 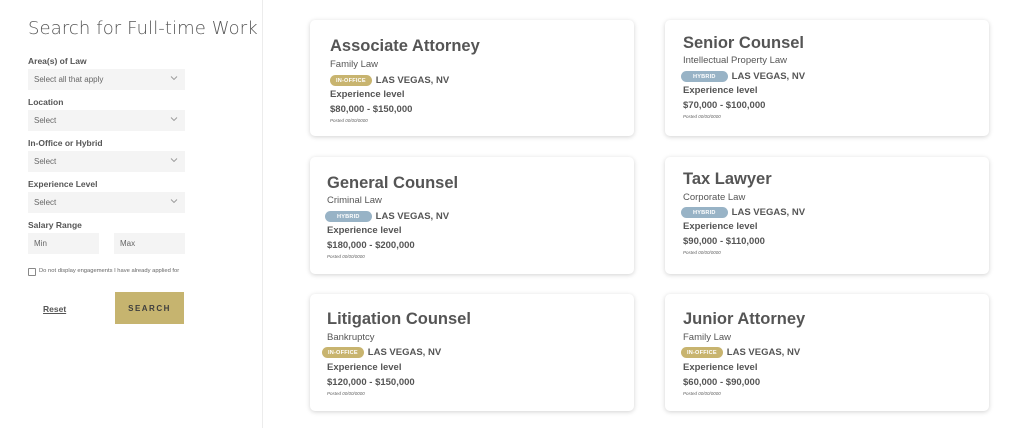 I want to click on salary-max-input: Max, so click(x=149, y=243).